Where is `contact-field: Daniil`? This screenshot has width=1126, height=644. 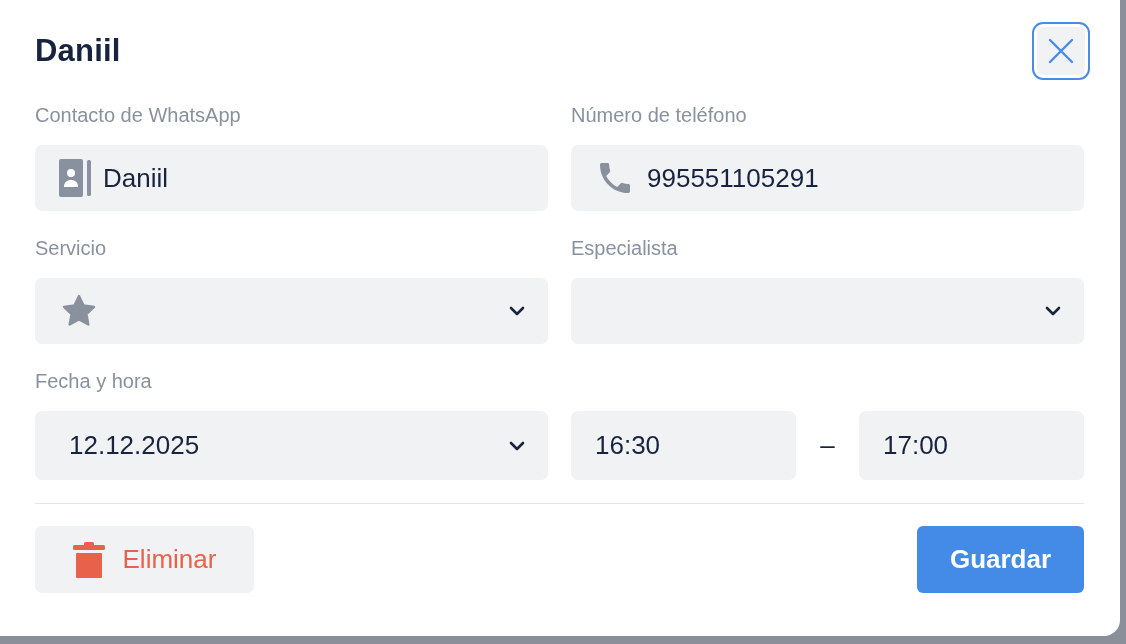
contact-field: Daniil is located at coordinates (291, 178).